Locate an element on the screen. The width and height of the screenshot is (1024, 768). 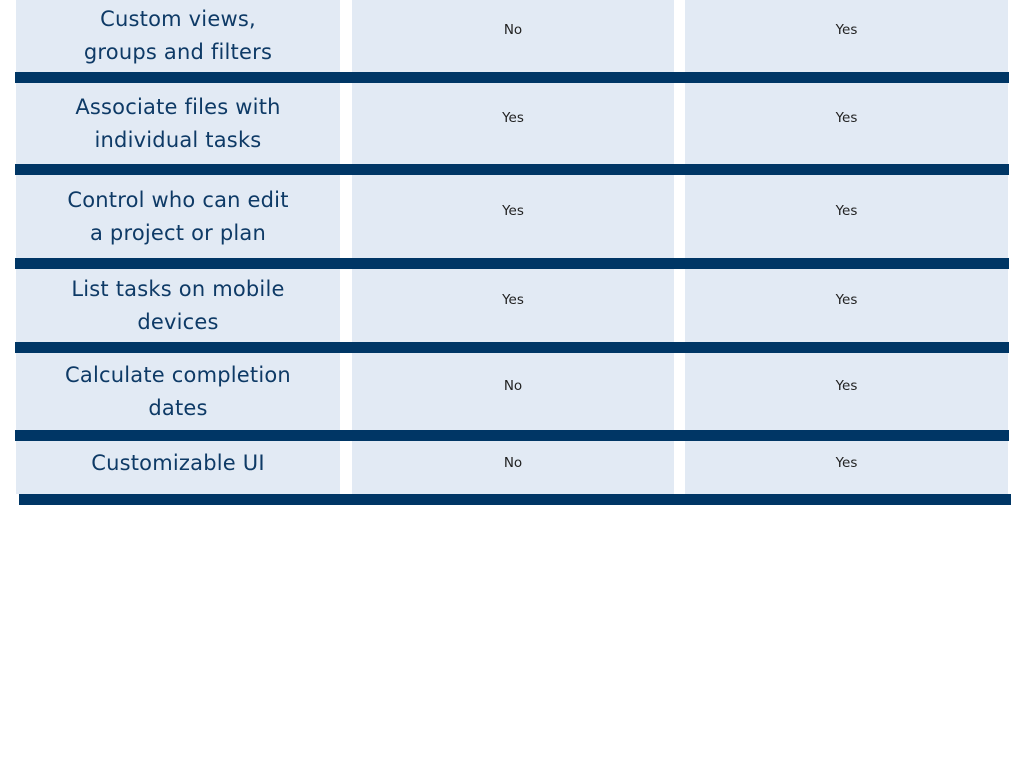
feature-cell: Control who can edit a project or plan is located at coordinates (178, 216).